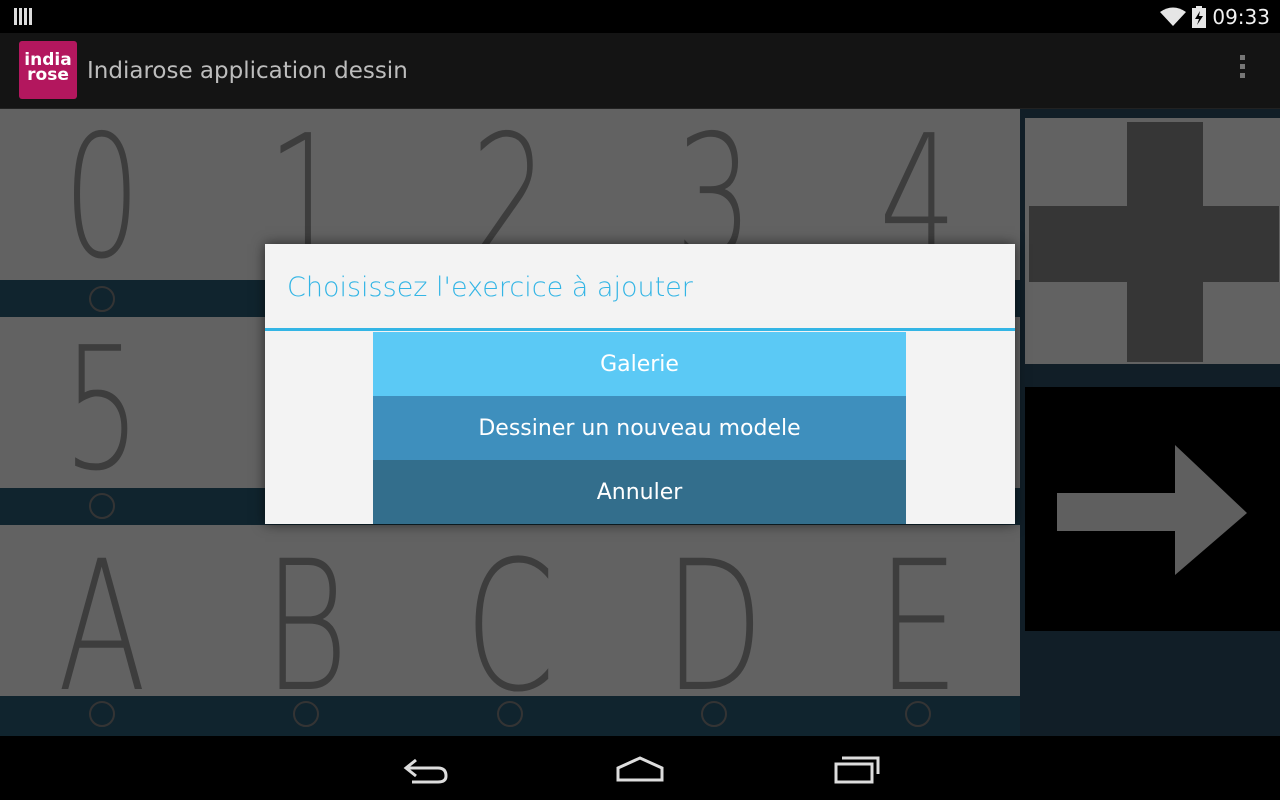 The image size is (1280, 800). I want to click on battery-charging-icon, so click(1199, 17).